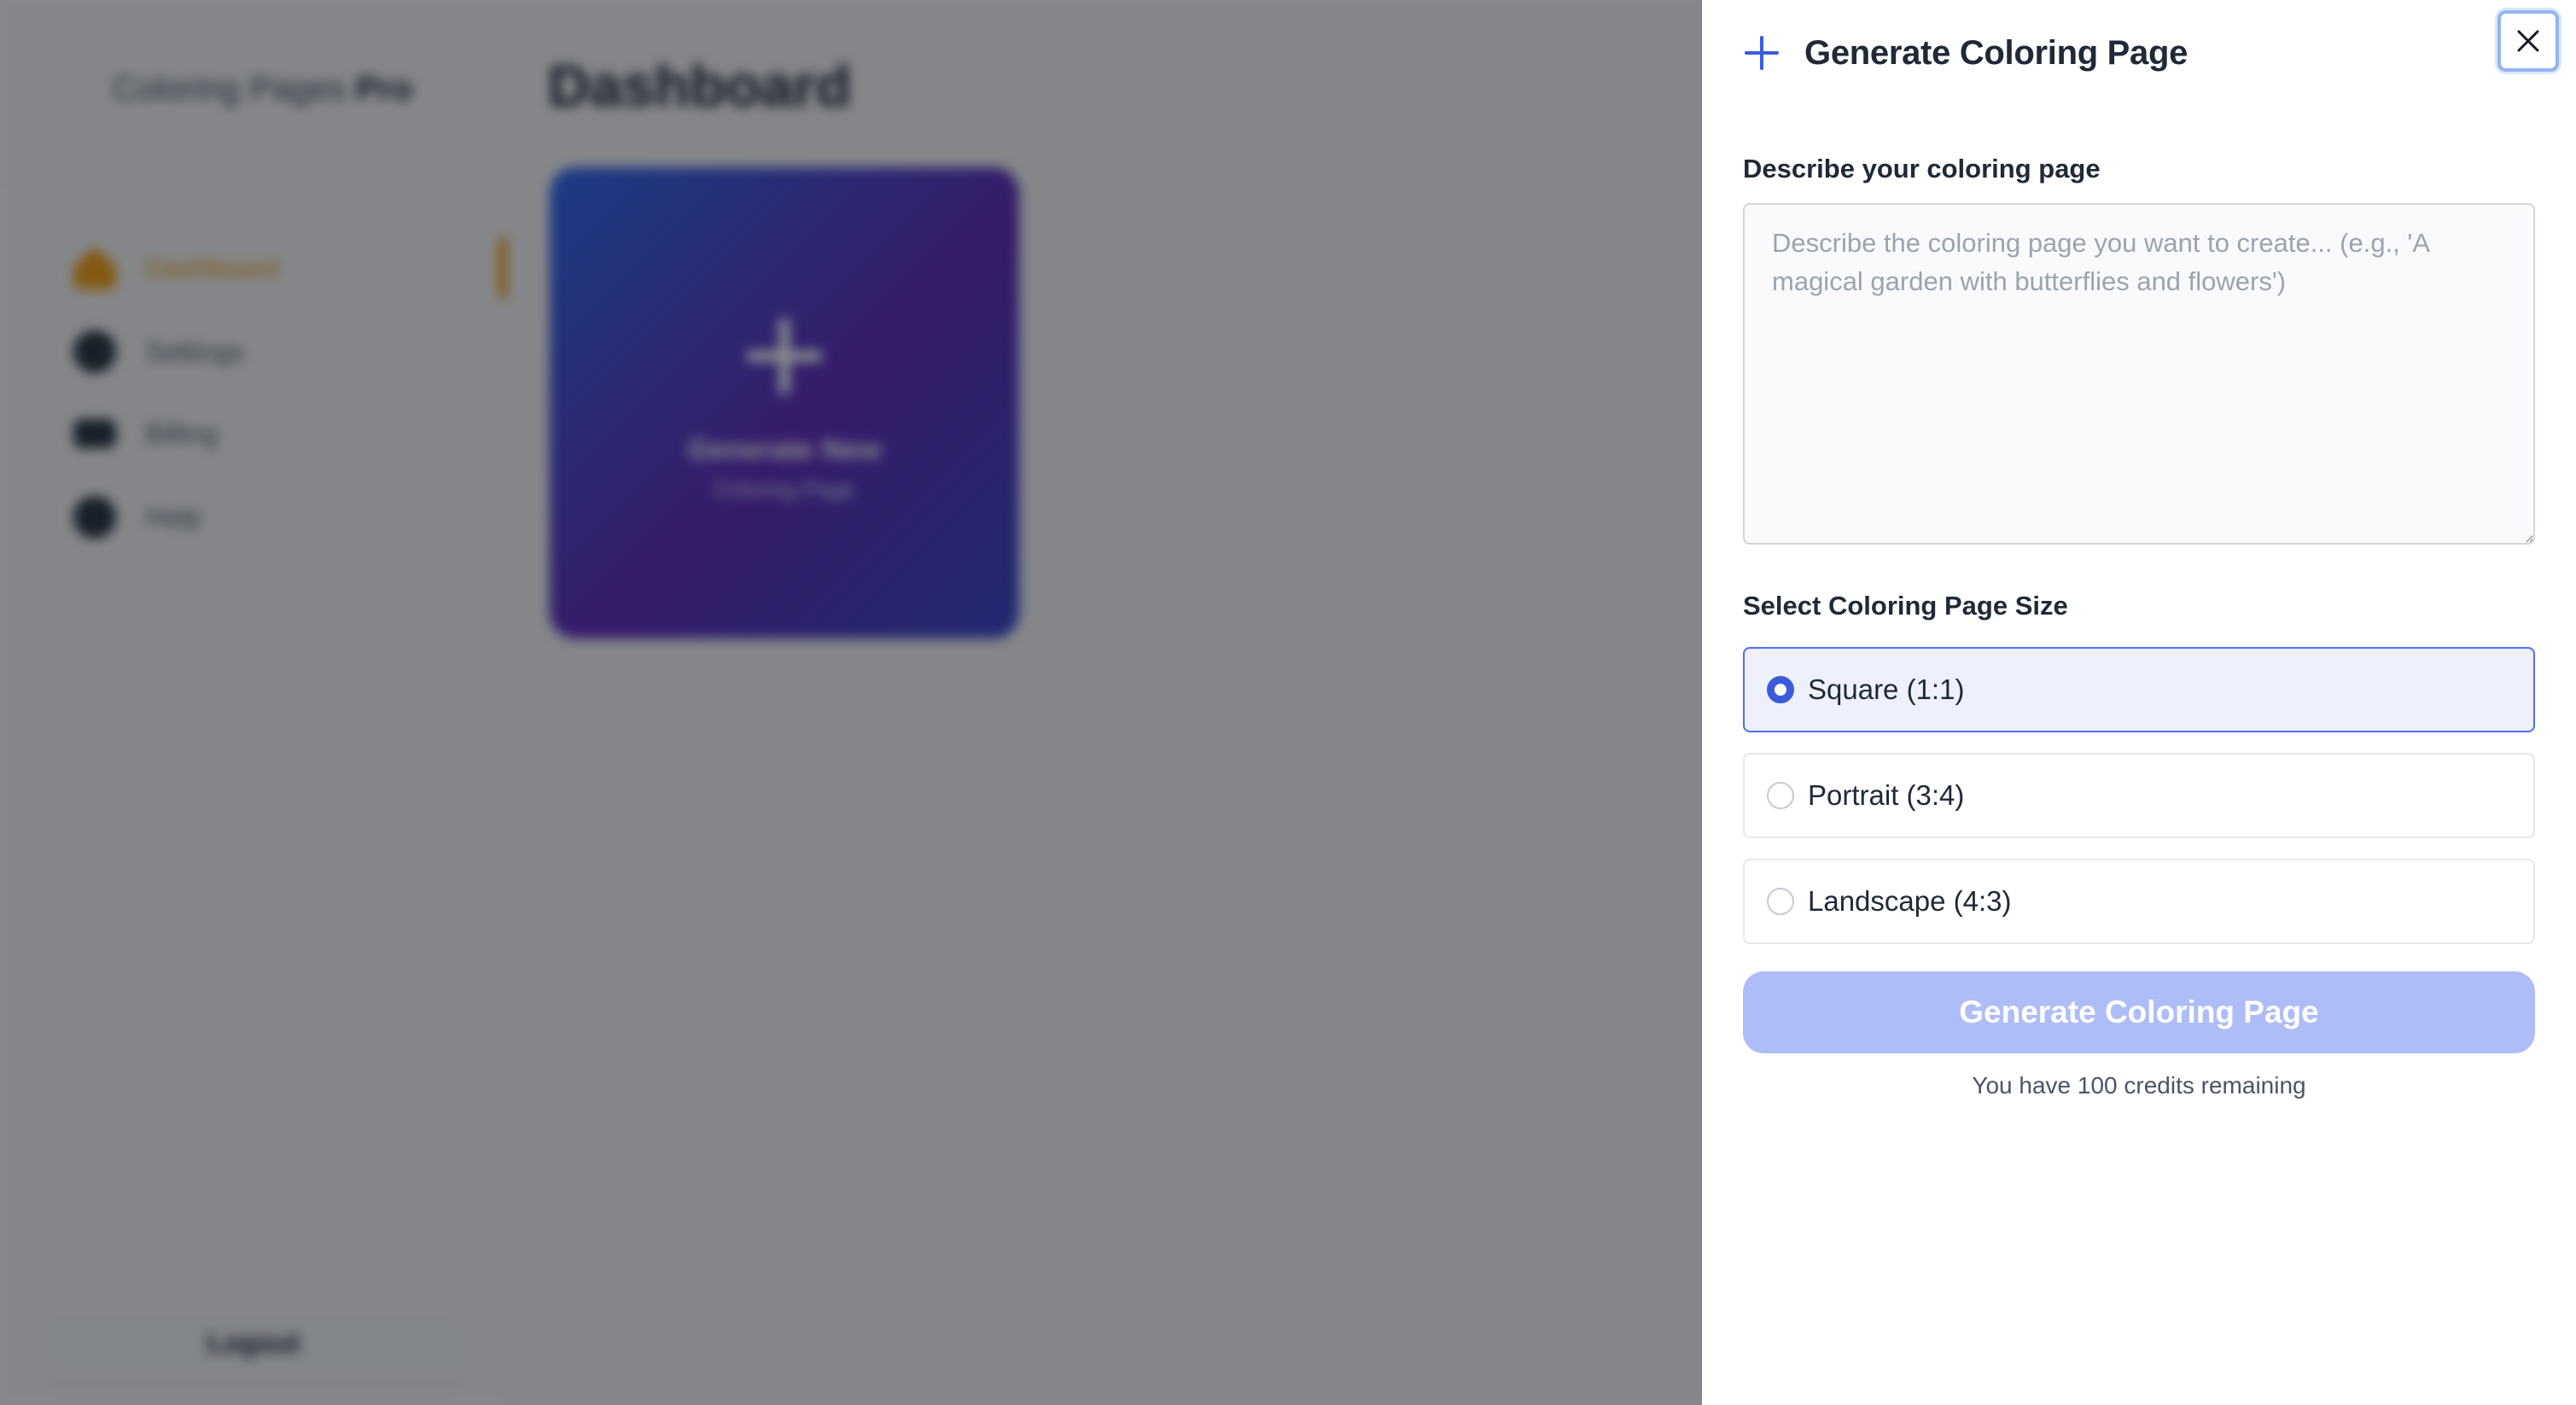  I want to click on close-icon, so click(2528, 41).